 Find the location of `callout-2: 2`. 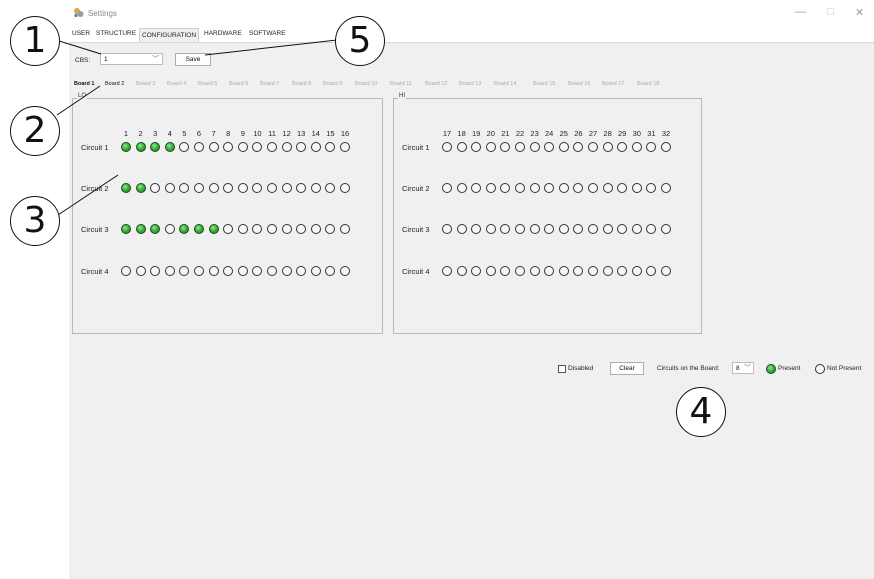

callout-2: 2 is located at coordinates (35, 131).